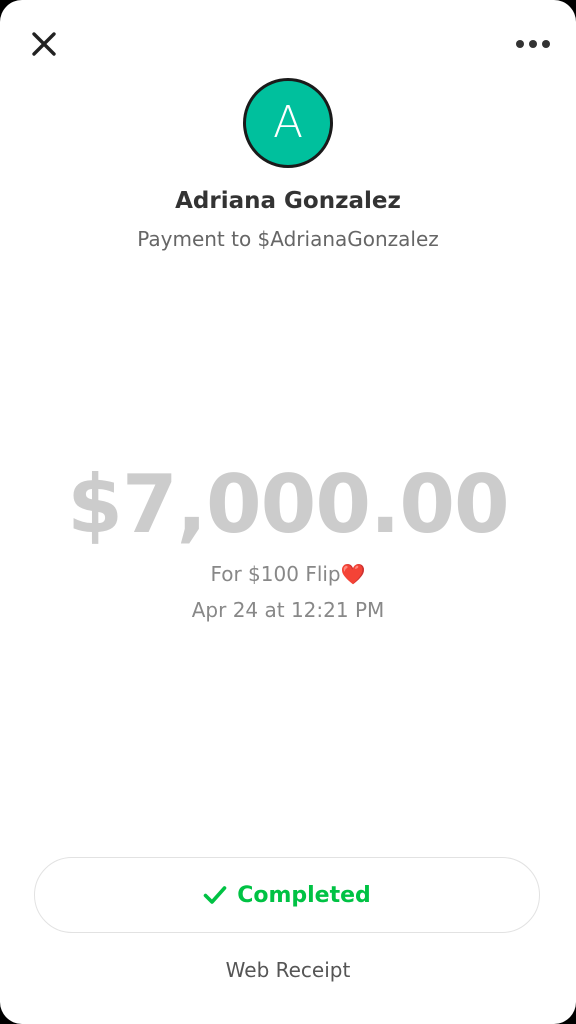  I want to click on payment-date: Apr 24 at 12:21 PM, so click(288, 610).